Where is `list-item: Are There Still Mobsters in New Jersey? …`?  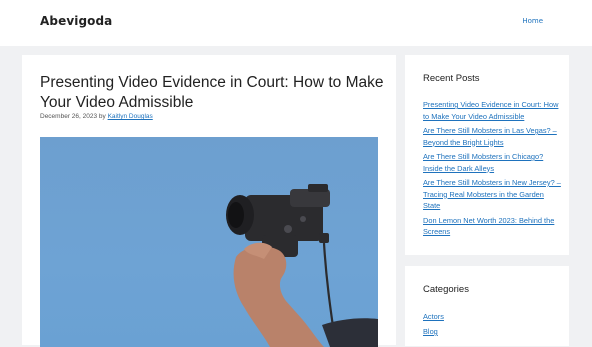 list-item: Are There Still Mobsters in New Jersey? … is located at coordinates (493, 194).